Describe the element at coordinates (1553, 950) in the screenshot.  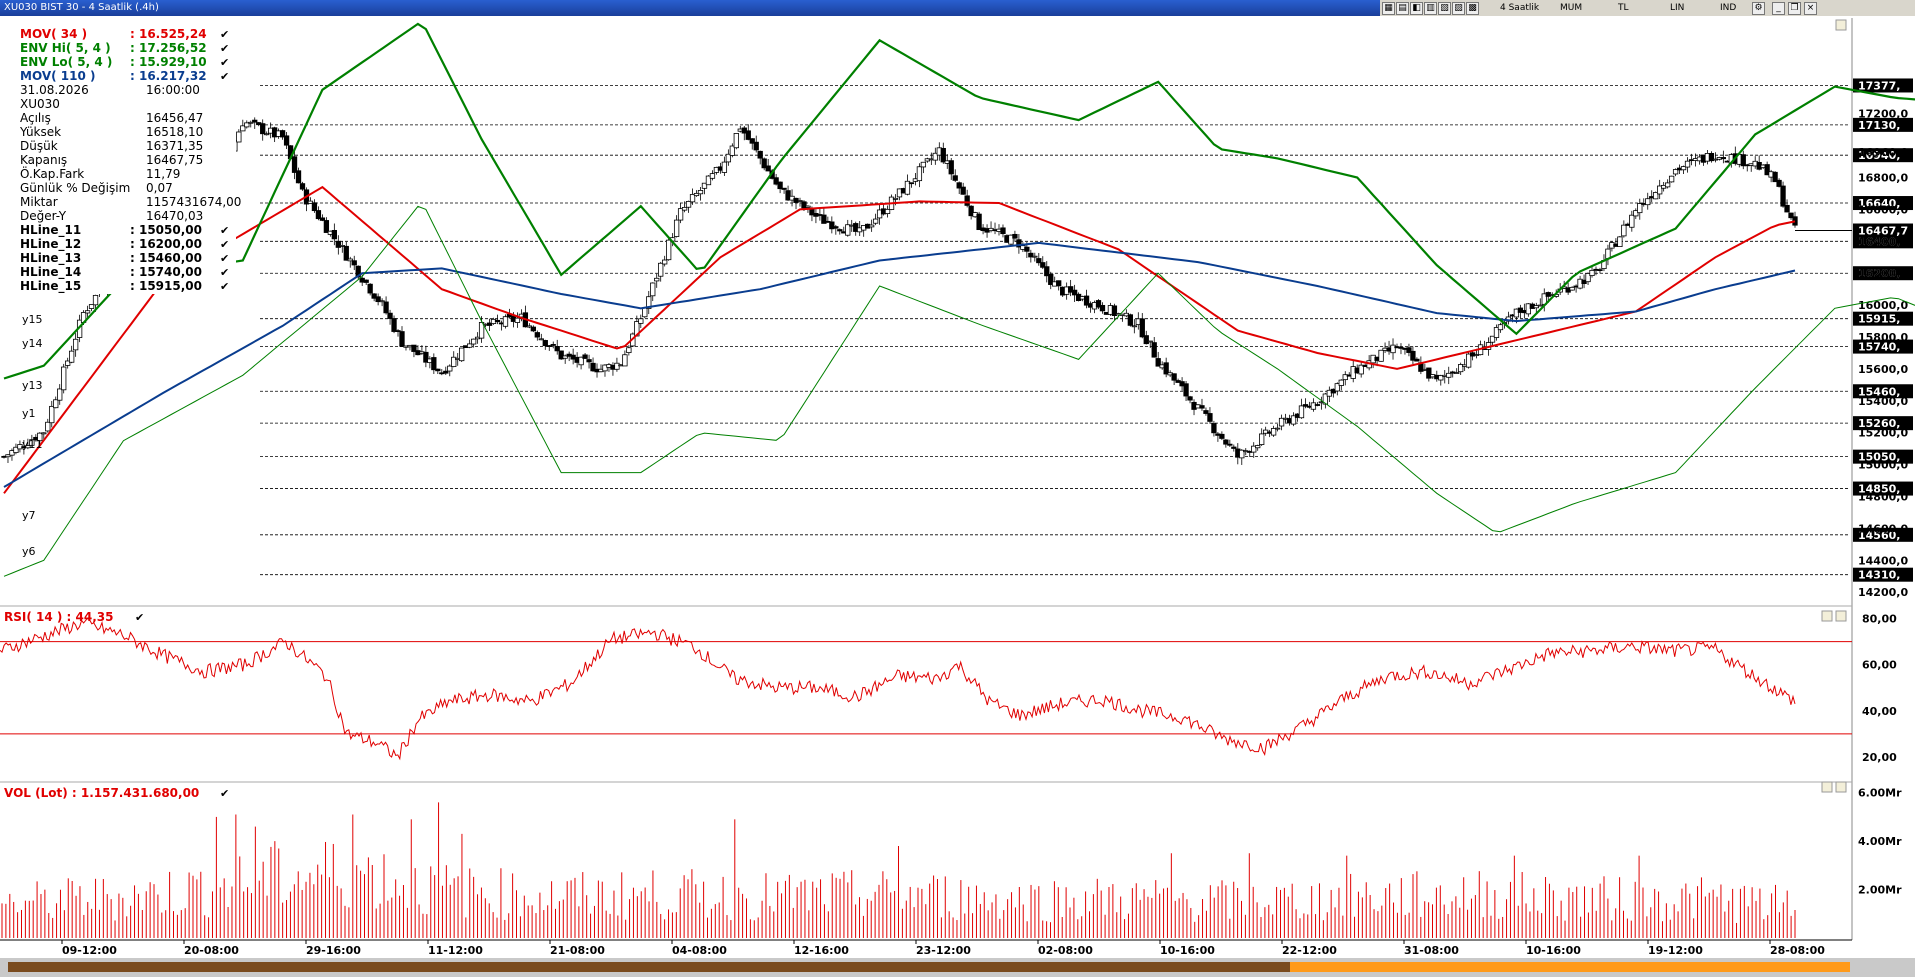
I see `x-tick-label: 10-16:00` at that location.